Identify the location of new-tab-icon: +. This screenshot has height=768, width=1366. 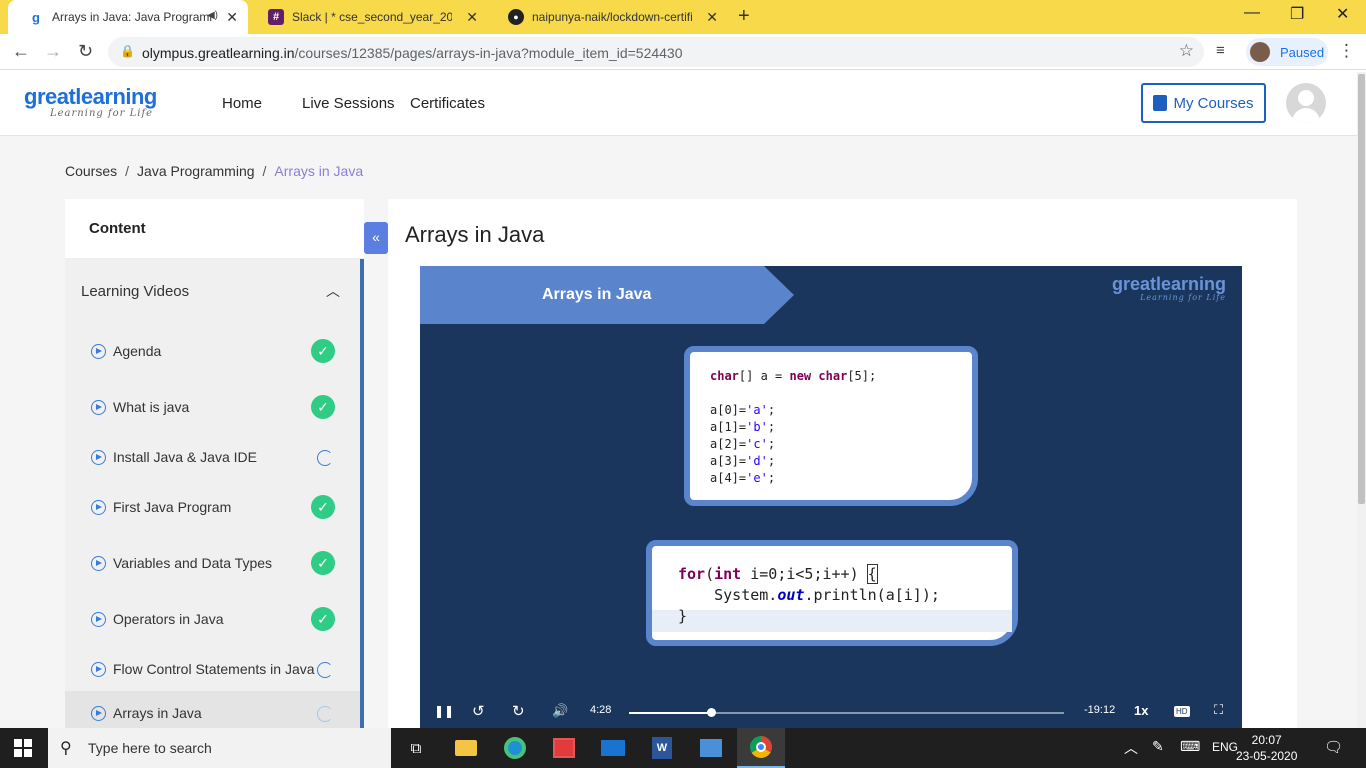
(744, 16).